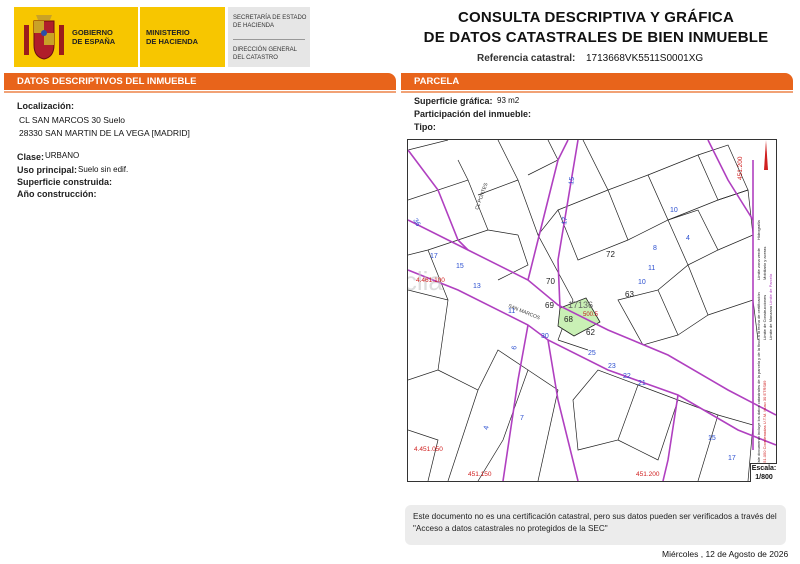 This screenshot has height=564, width=800. Describe the element at coordinates (764, 317) in the screenshot. I see `legend-3: Límite de Construcciones` at that location.